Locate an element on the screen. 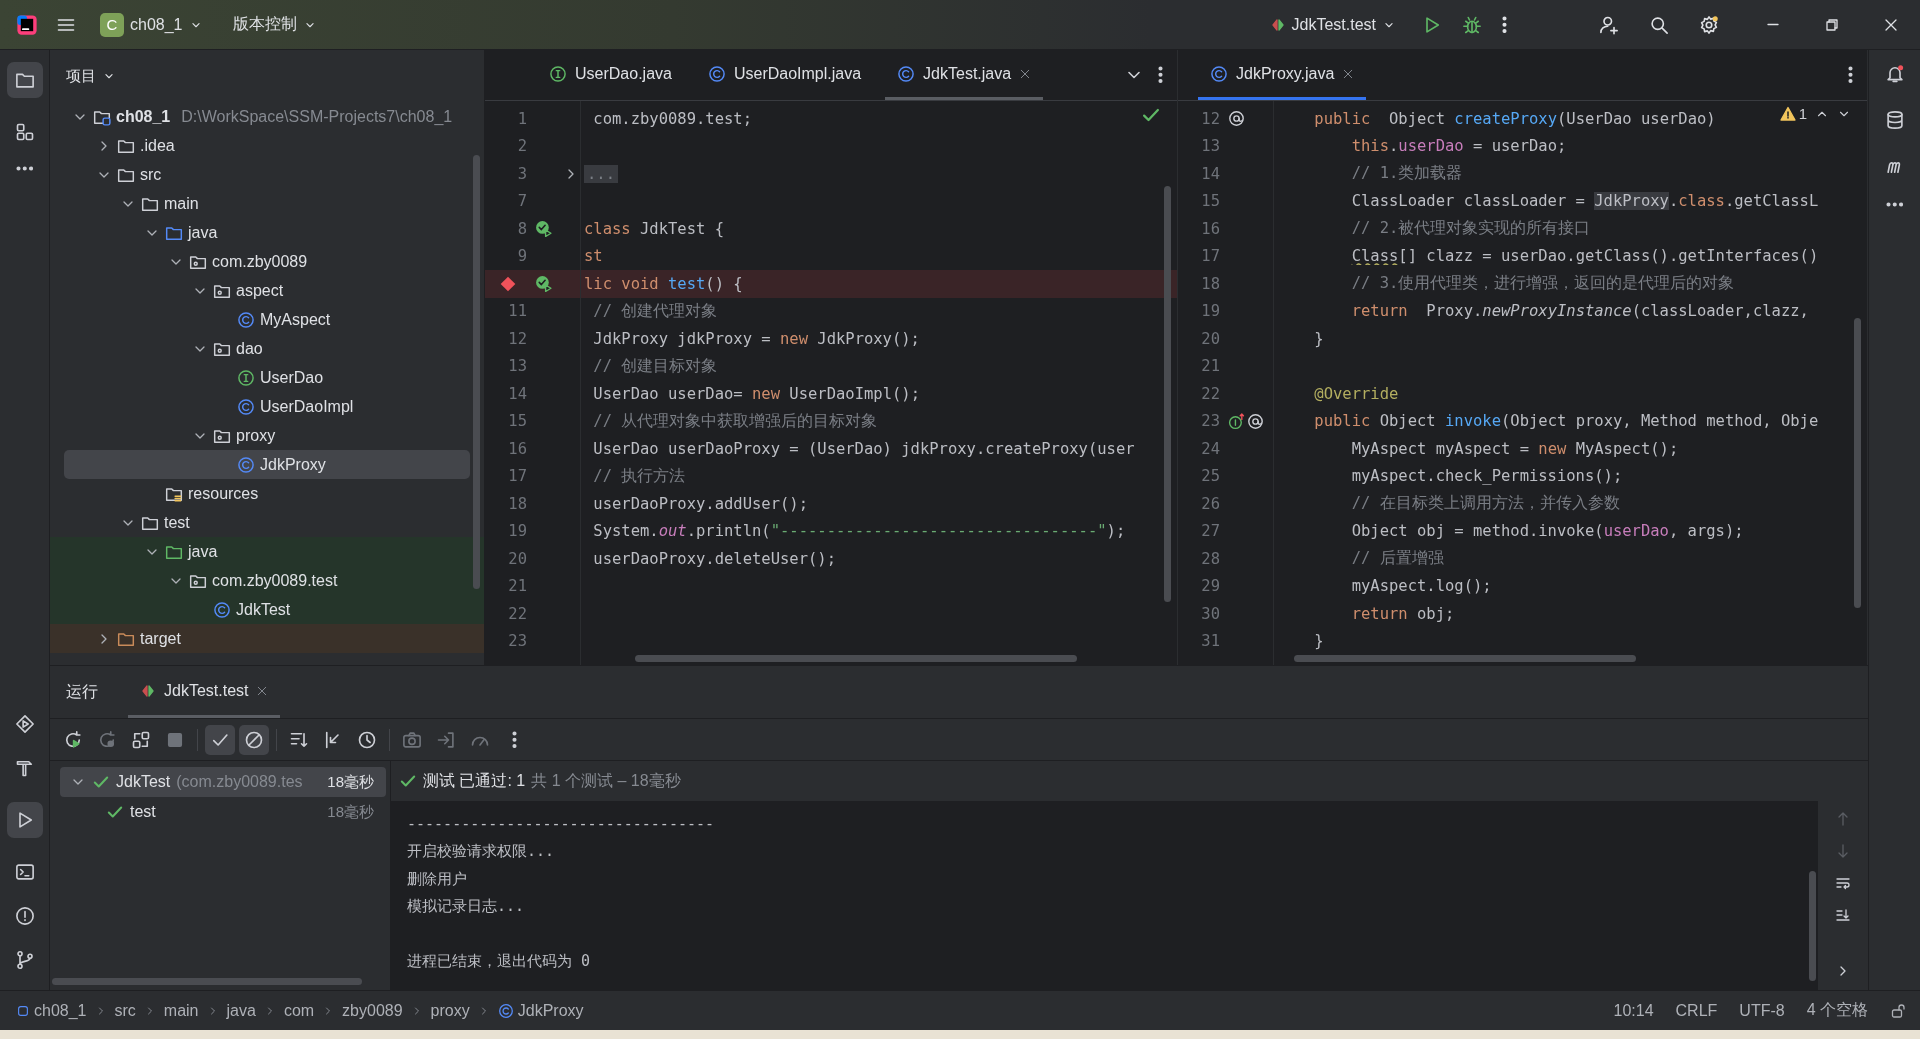  project-tool-button is located at coordinates (24, 80).